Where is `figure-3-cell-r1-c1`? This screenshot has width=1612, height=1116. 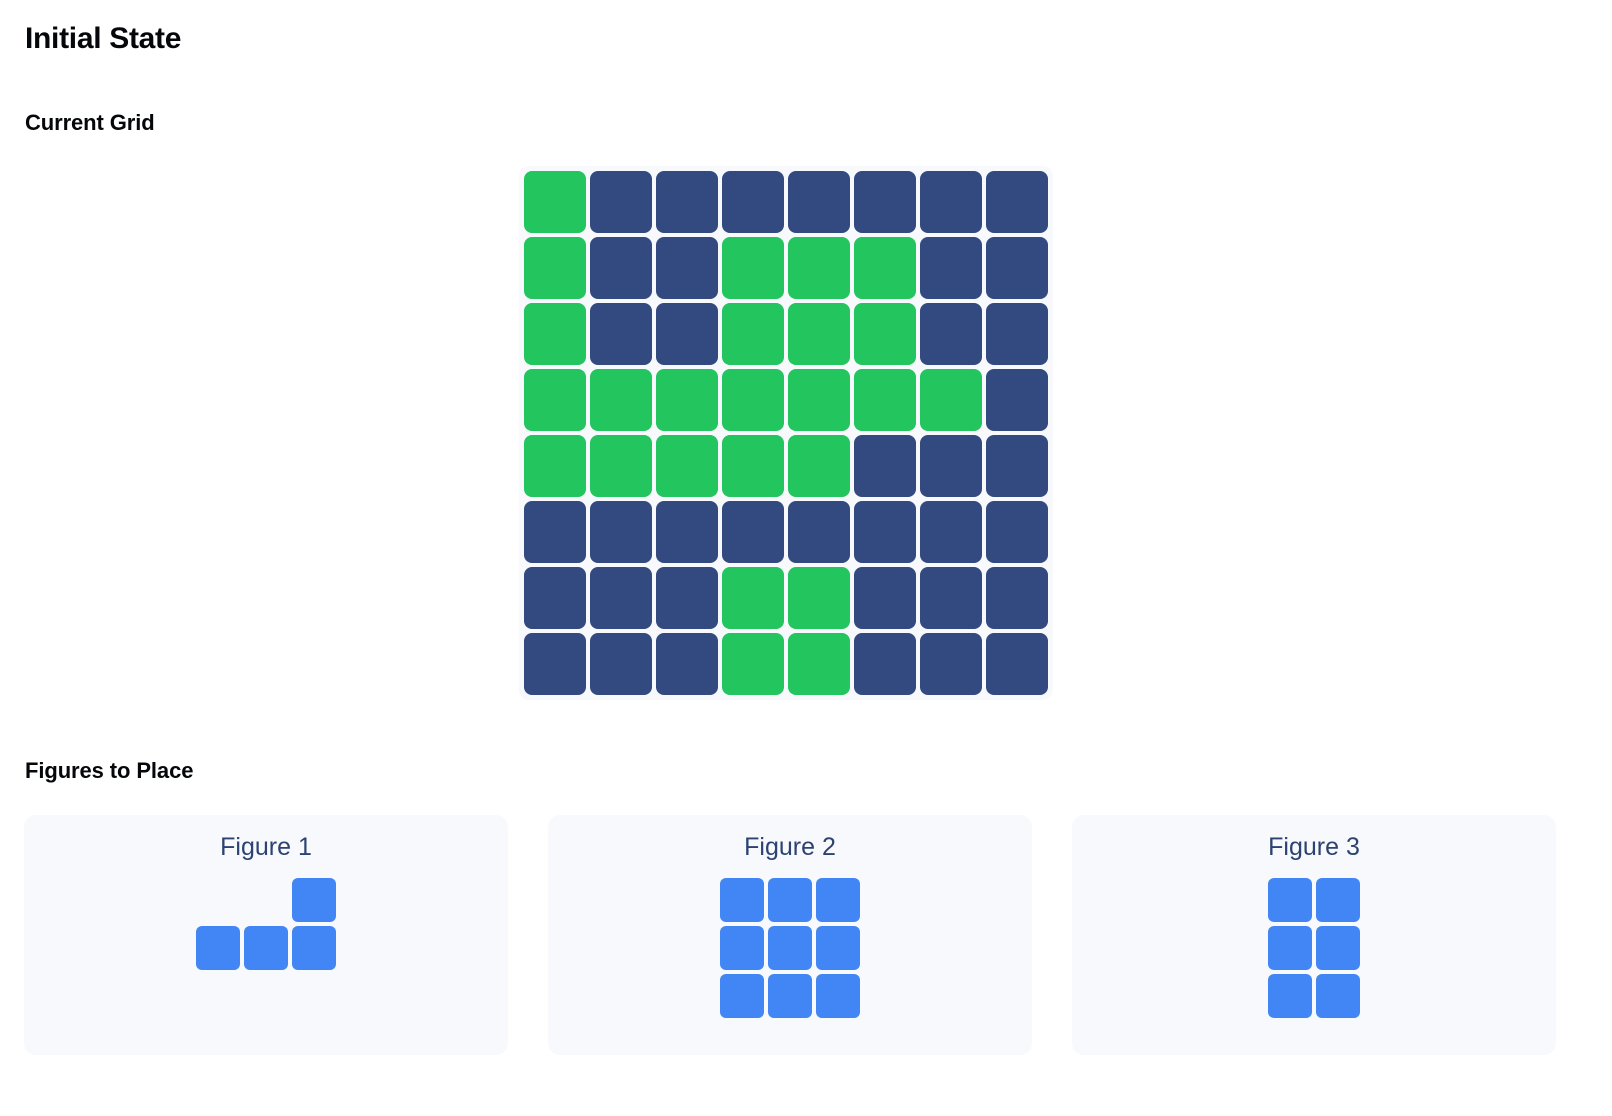
figure-3-cell-r1-c1 is located at coordinates (1290, 900).